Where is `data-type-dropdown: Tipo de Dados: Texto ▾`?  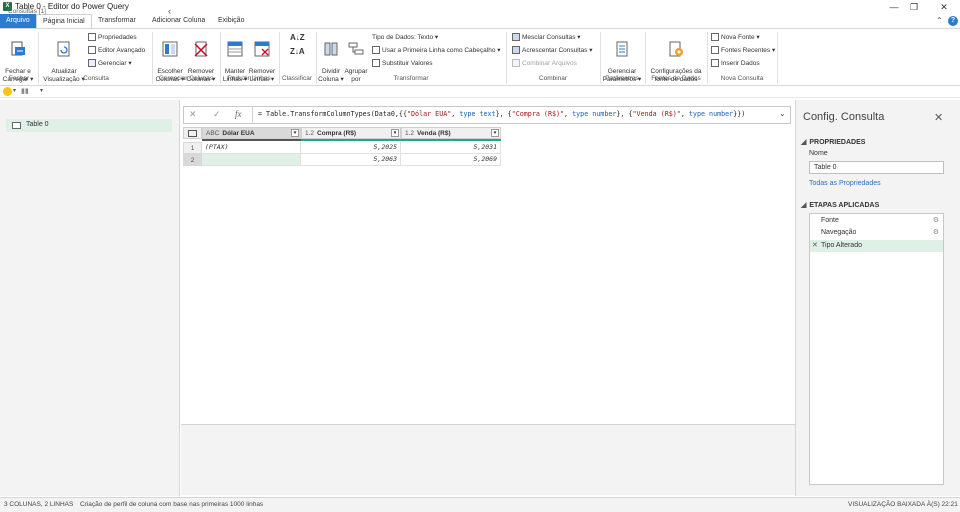
data-type-dropdown: Tipo de Dados: Texto ▾ is located at coordinates (405, 38).